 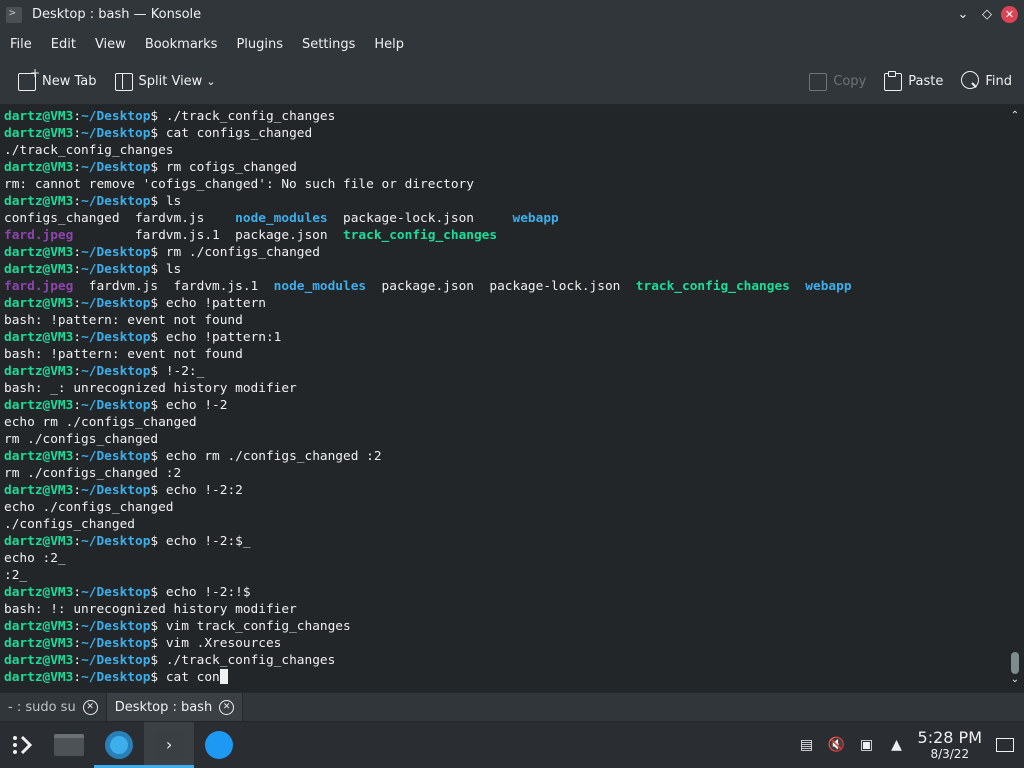 What do you see at coordinates (505, 201) in the screenshot?
I see `terminal-line: dartz@VM3:~/Desktop$ ls` at bounding box center [505, 201].